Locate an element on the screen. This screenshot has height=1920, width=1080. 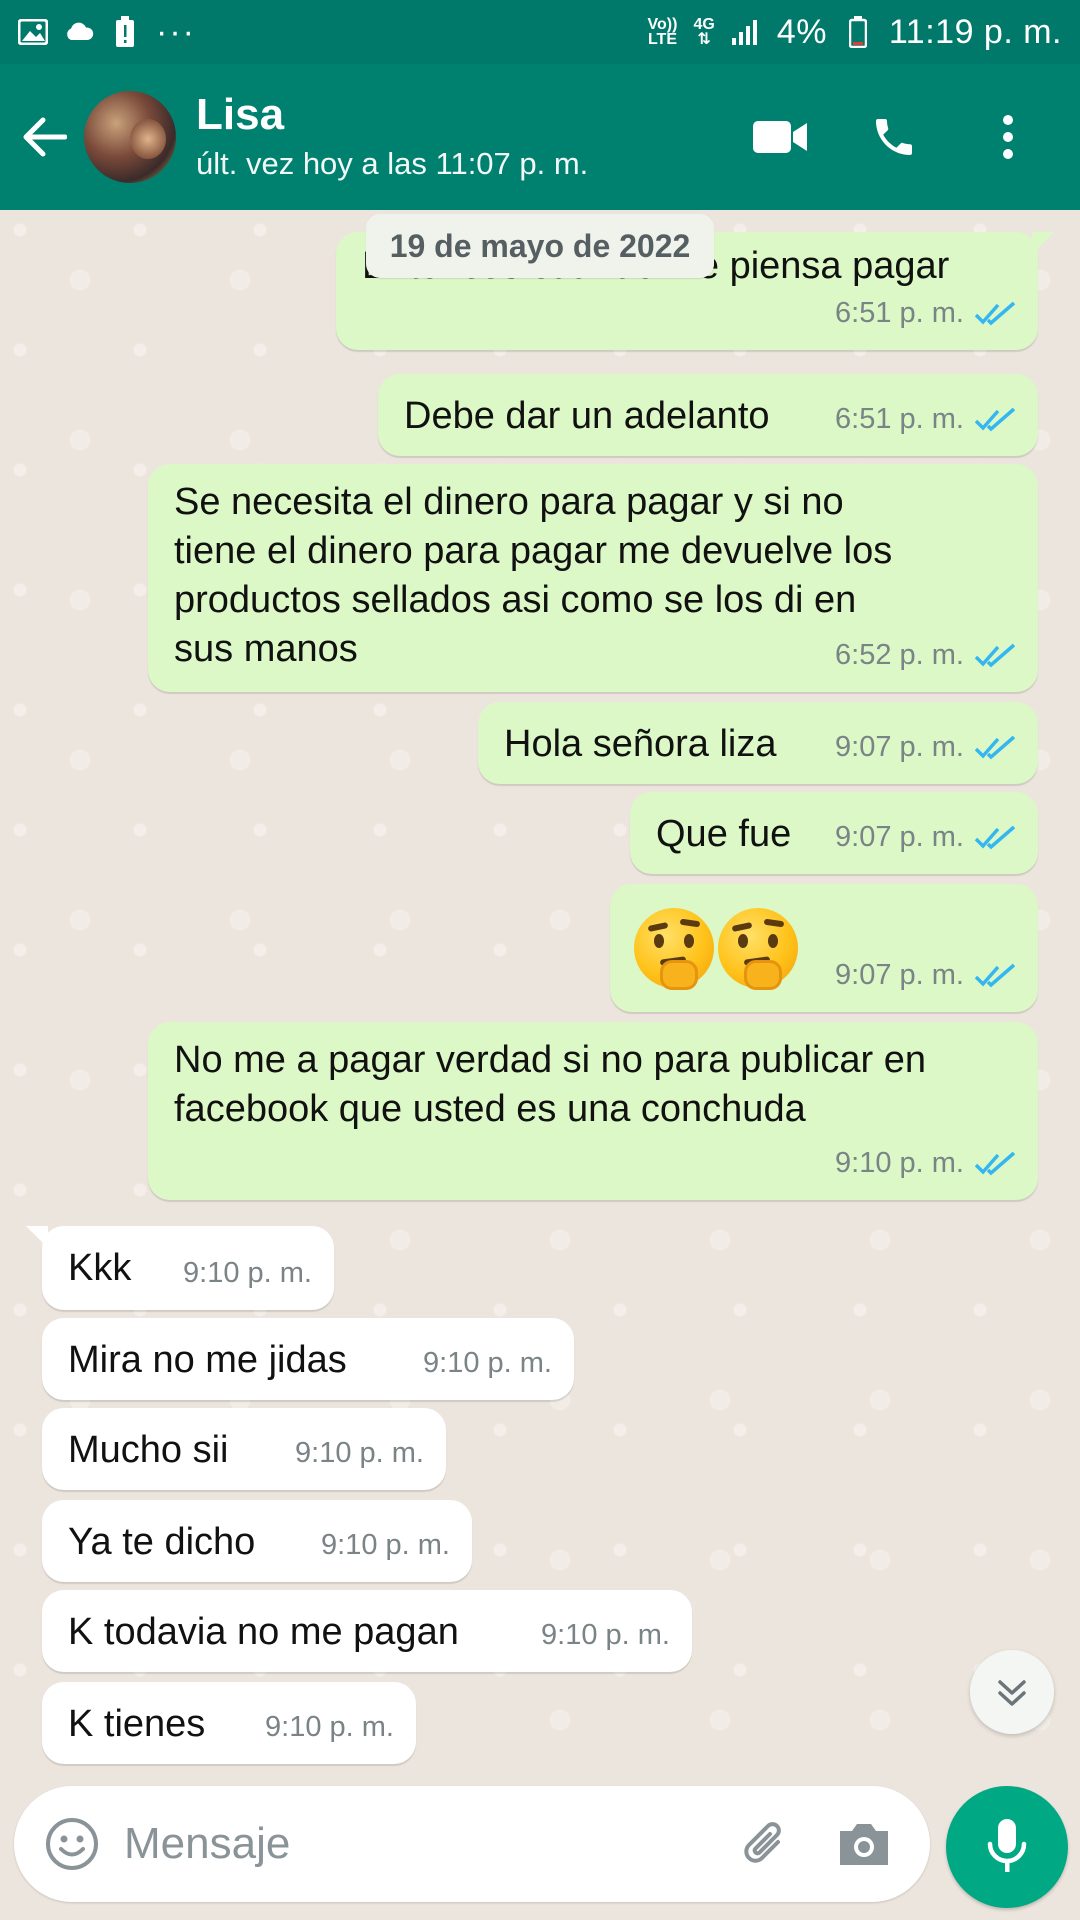
message-incoming: K todavia no me pagan 9:10 p. m. is located at coordinates (367, 1631).